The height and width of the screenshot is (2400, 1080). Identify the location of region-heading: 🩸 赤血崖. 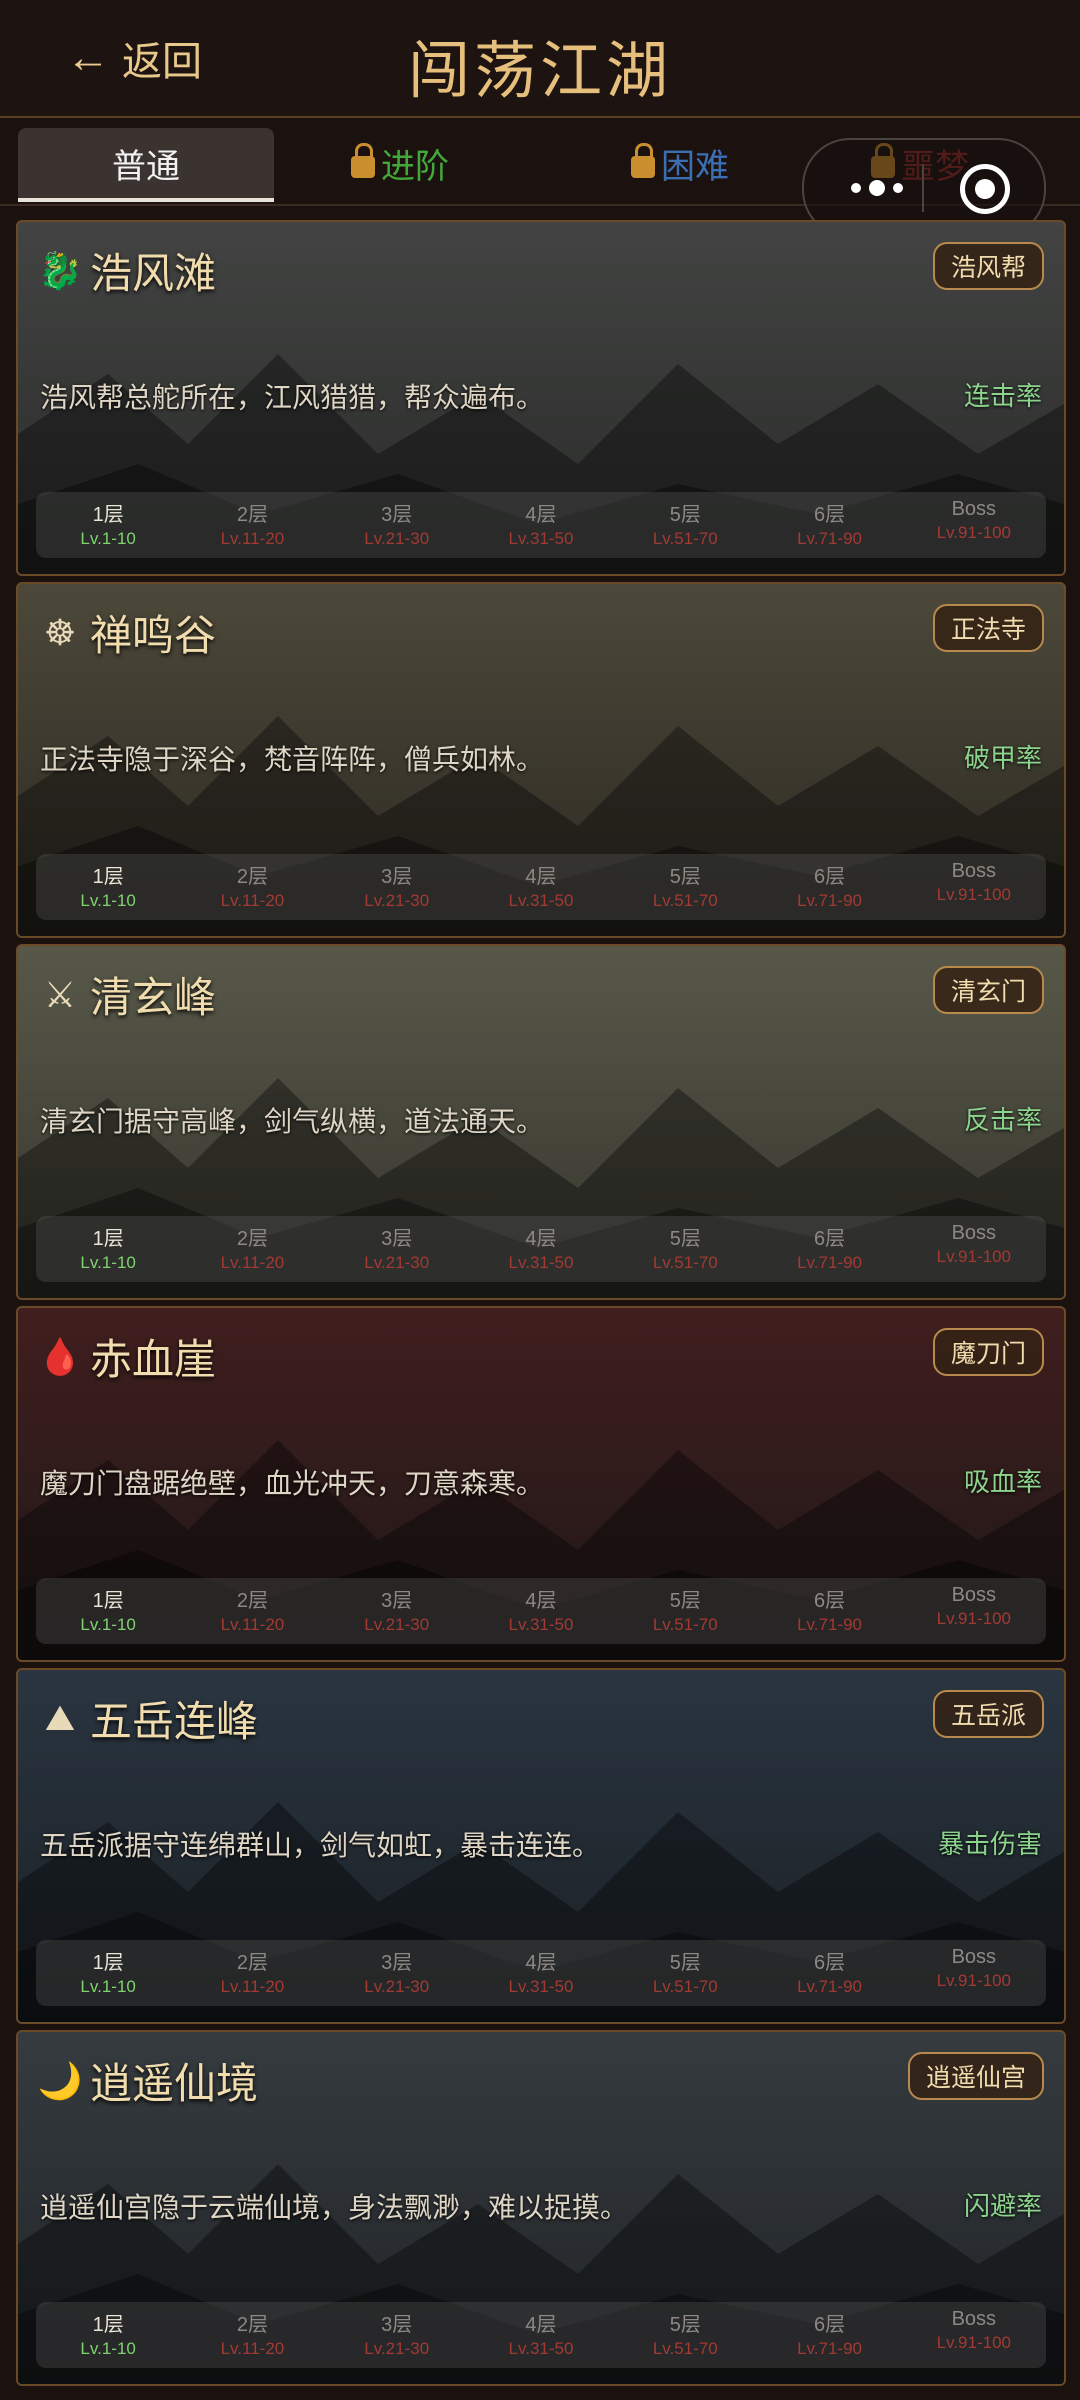
(127, 1356).